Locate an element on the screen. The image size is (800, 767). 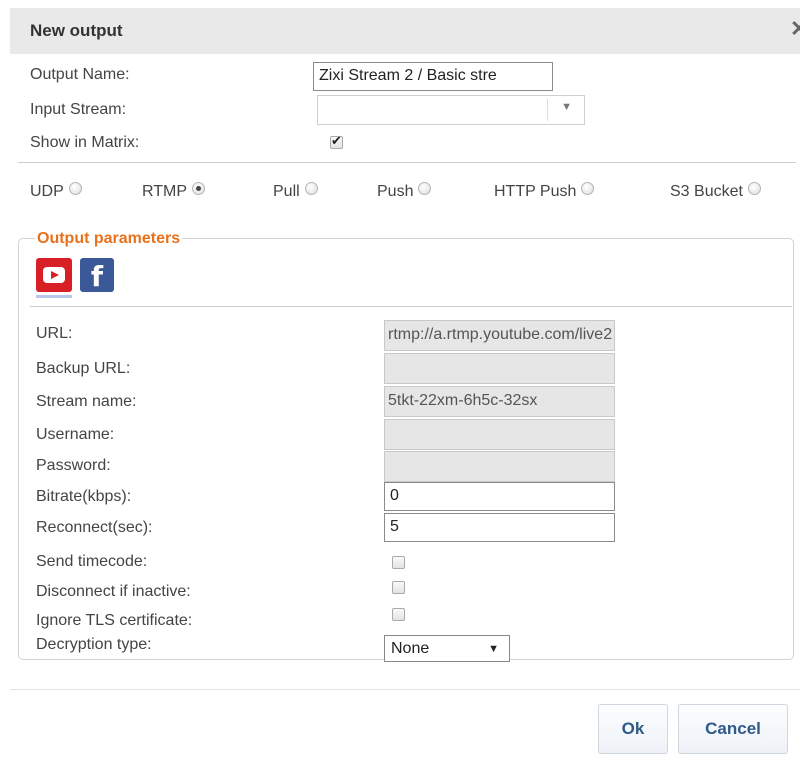
input-stream-label: Input Stream: is located at coordinates (78, 109).